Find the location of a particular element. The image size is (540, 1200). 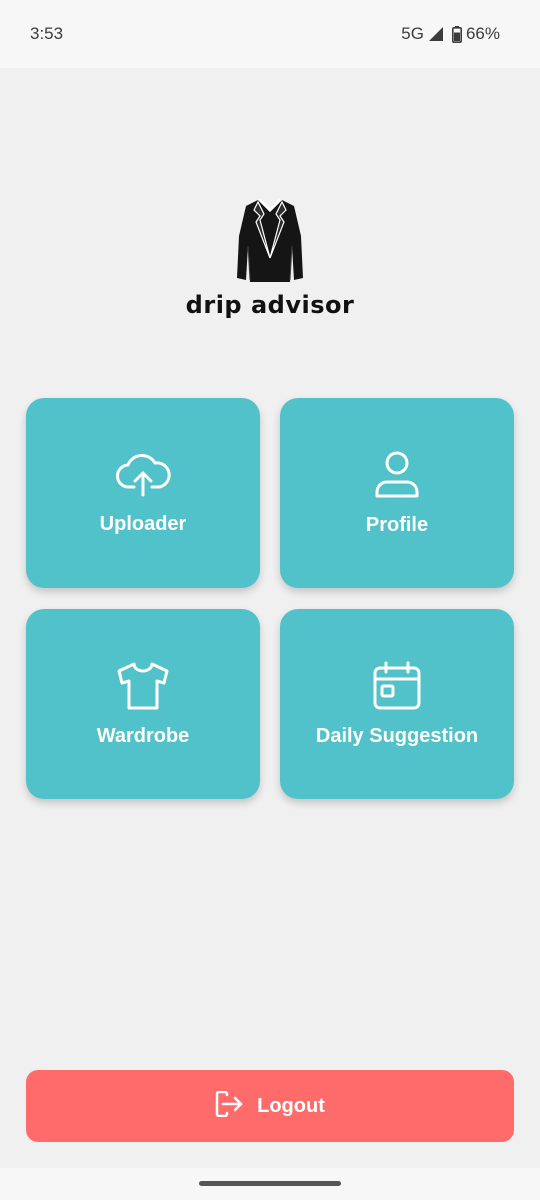

tshirt-icon is located at coordinates (143, 686).